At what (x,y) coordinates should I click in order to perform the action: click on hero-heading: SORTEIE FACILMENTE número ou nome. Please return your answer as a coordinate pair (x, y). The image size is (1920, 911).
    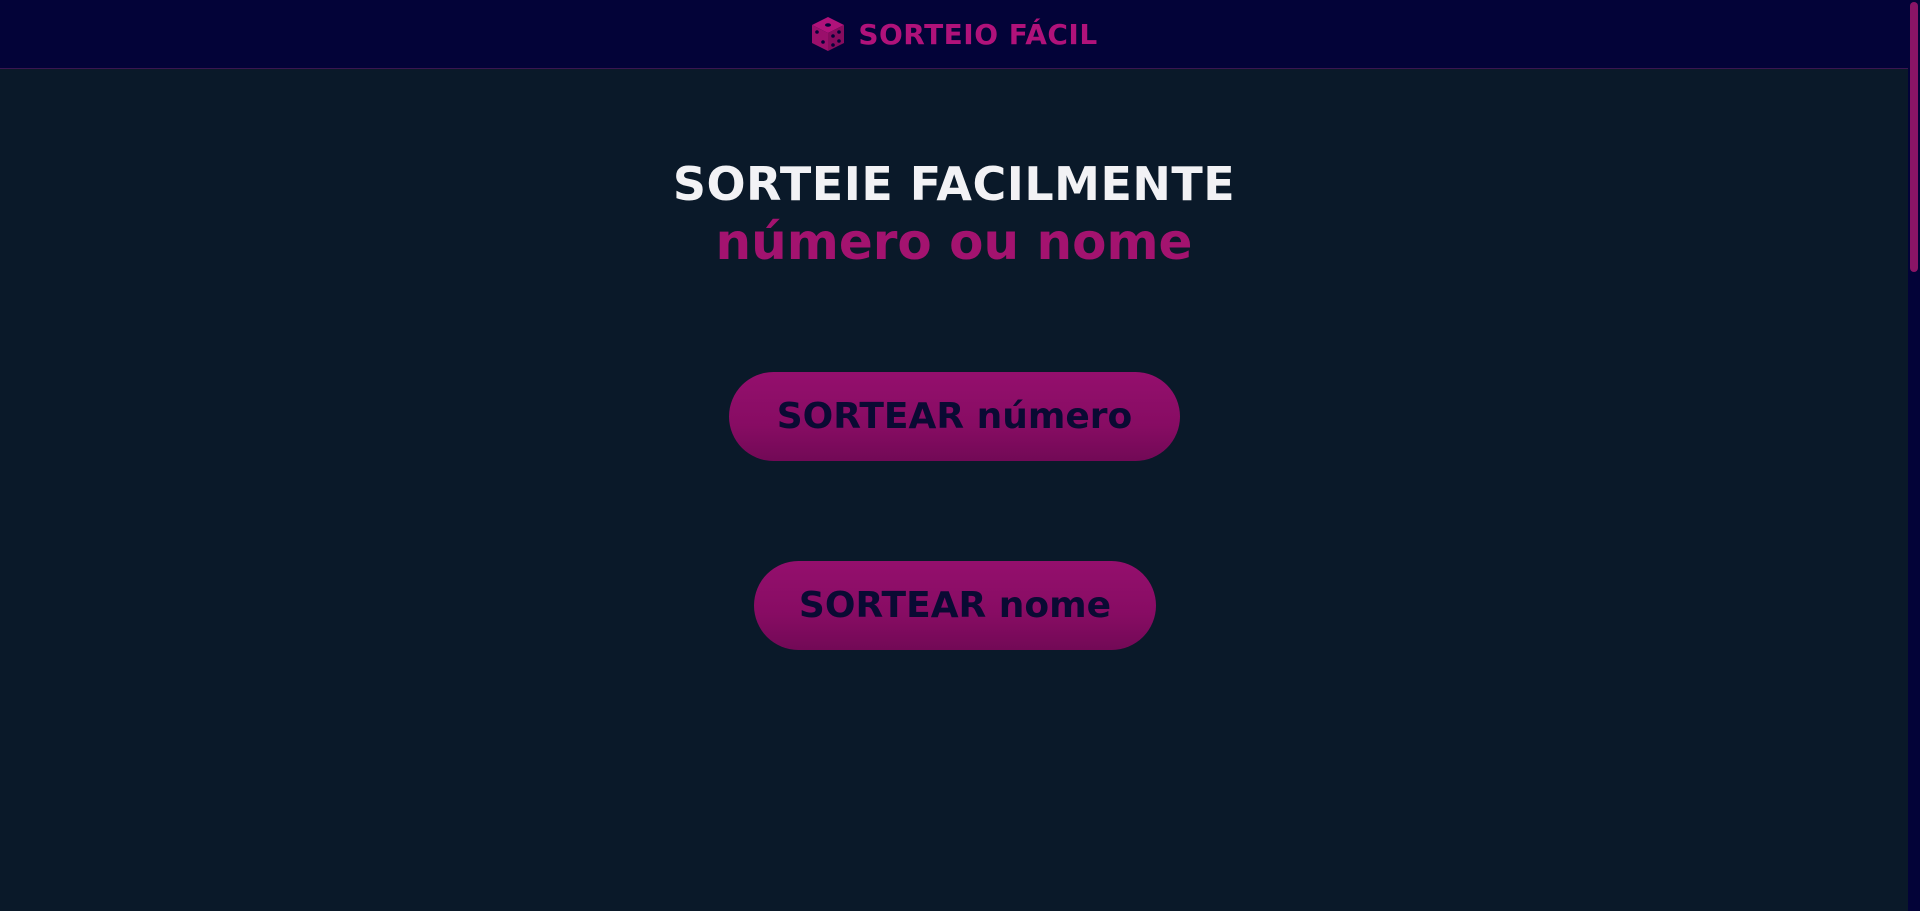
    Looking at the image, I should click on (954, 213).